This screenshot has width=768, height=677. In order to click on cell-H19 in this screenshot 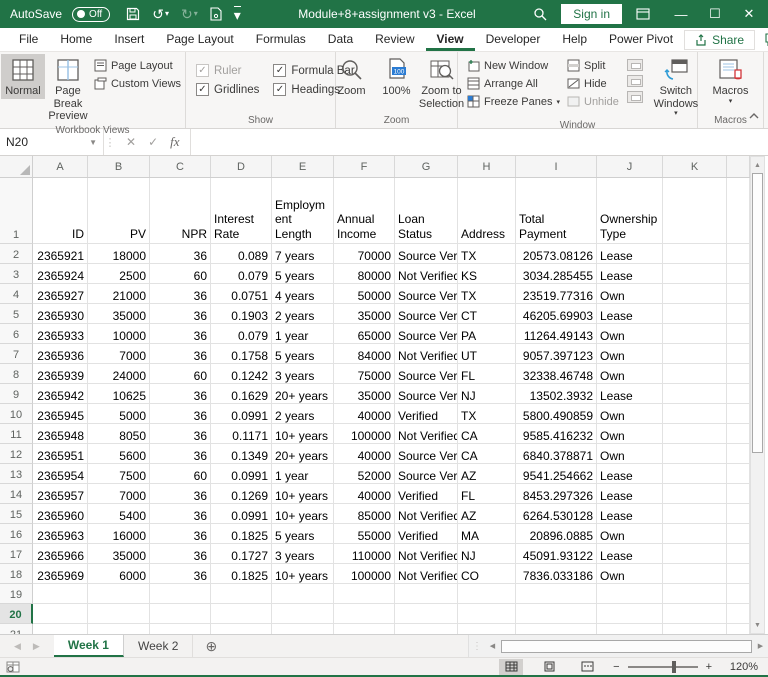, I will do `click(487, 594)`.